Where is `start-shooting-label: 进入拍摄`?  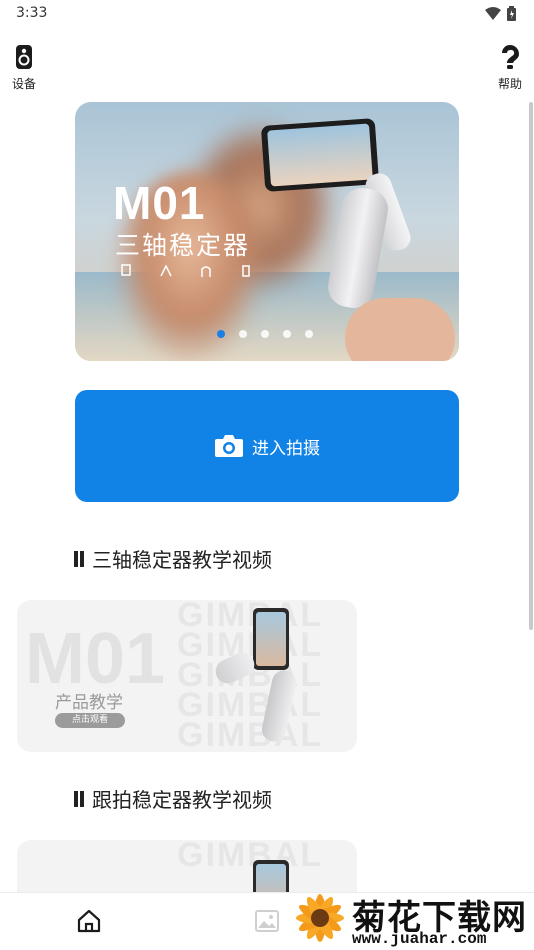 start-shooting-label: 进入拍摄 is located at coordinates (286, 448).